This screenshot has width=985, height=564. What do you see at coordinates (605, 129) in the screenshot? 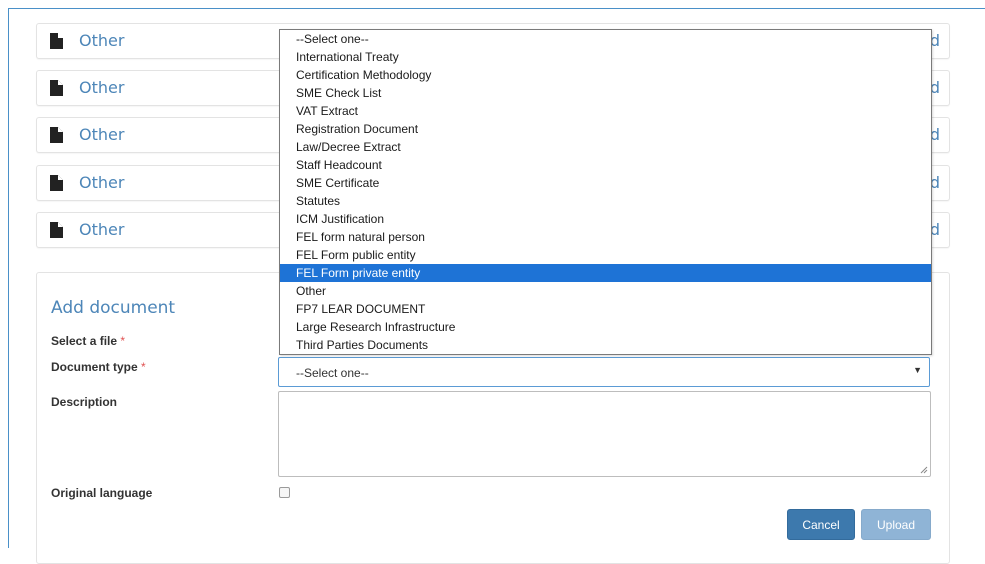
I see `dropdown-option: Registration Document` at bounding box center [605, 129].